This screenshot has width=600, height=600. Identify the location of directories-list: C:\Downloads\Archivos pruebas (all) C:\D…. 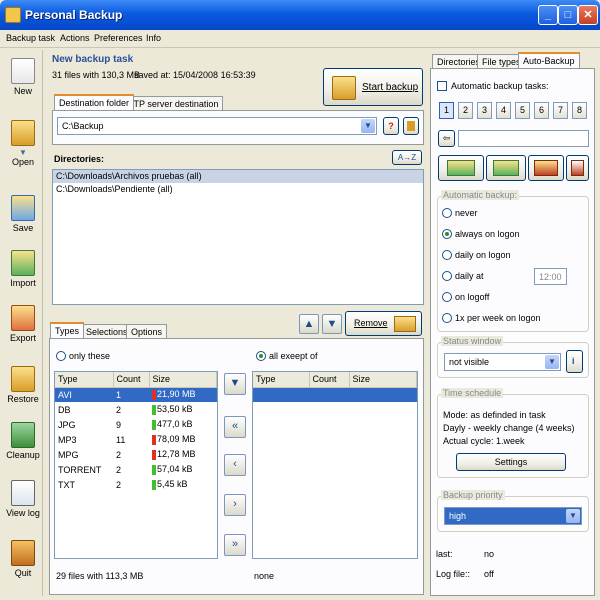
(238, 237).